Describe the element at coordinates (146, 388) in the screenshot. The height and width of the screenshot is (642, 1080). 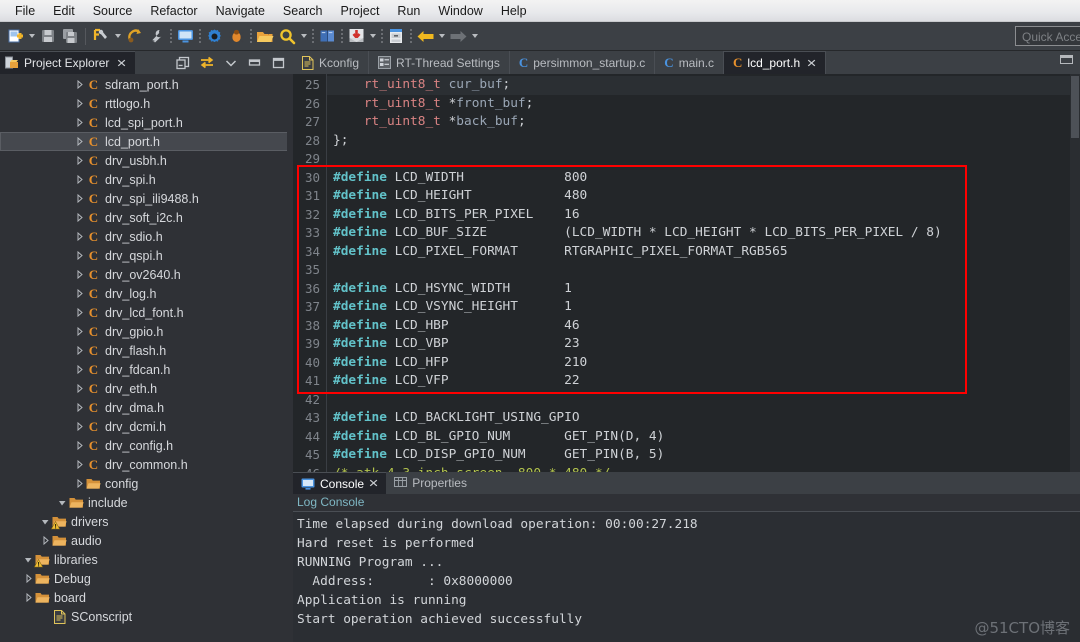
I see `tree-item-drv-eth-h: Cdrv_eth.h` at that location.